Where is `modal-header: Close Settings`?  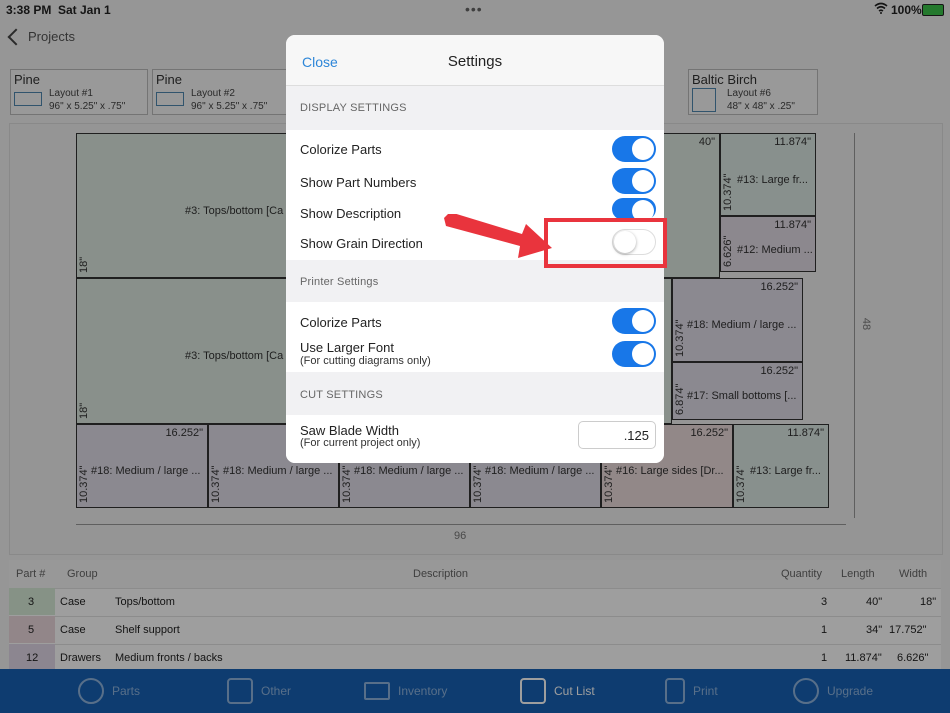
modal-header: Close Settings is located at coordinates (475, 60).